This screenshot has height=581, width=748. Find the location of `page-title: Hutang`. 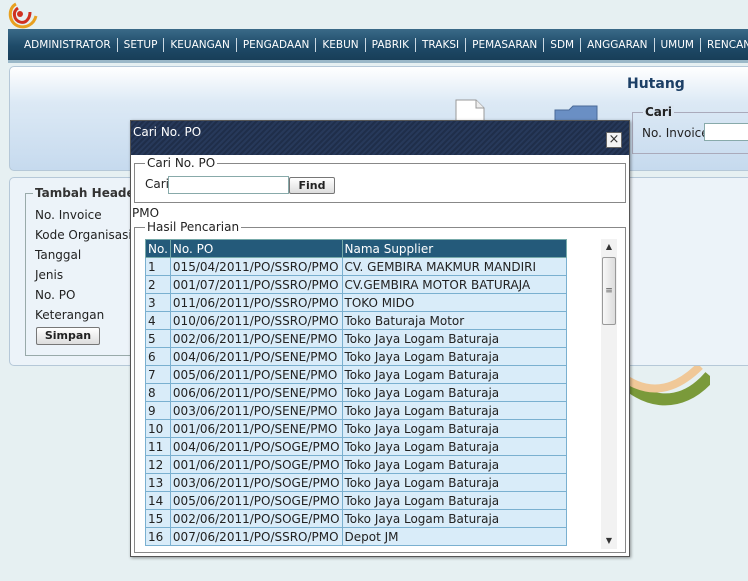

page-title: Hutang is located at coordinates (656, 84).